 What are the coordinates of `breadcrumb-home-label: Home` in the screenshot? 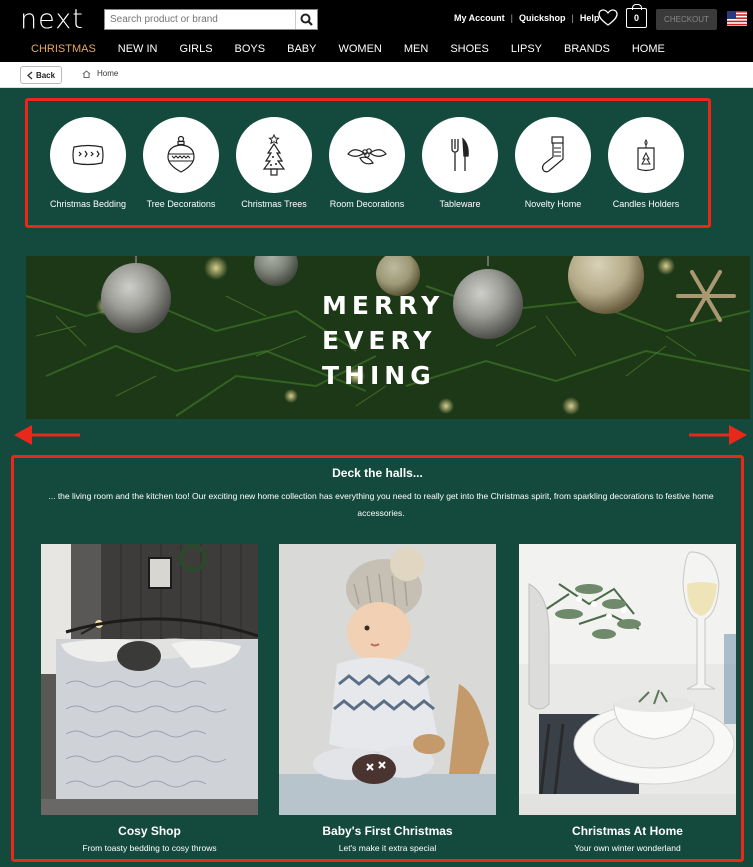 It's located at (108, 73).